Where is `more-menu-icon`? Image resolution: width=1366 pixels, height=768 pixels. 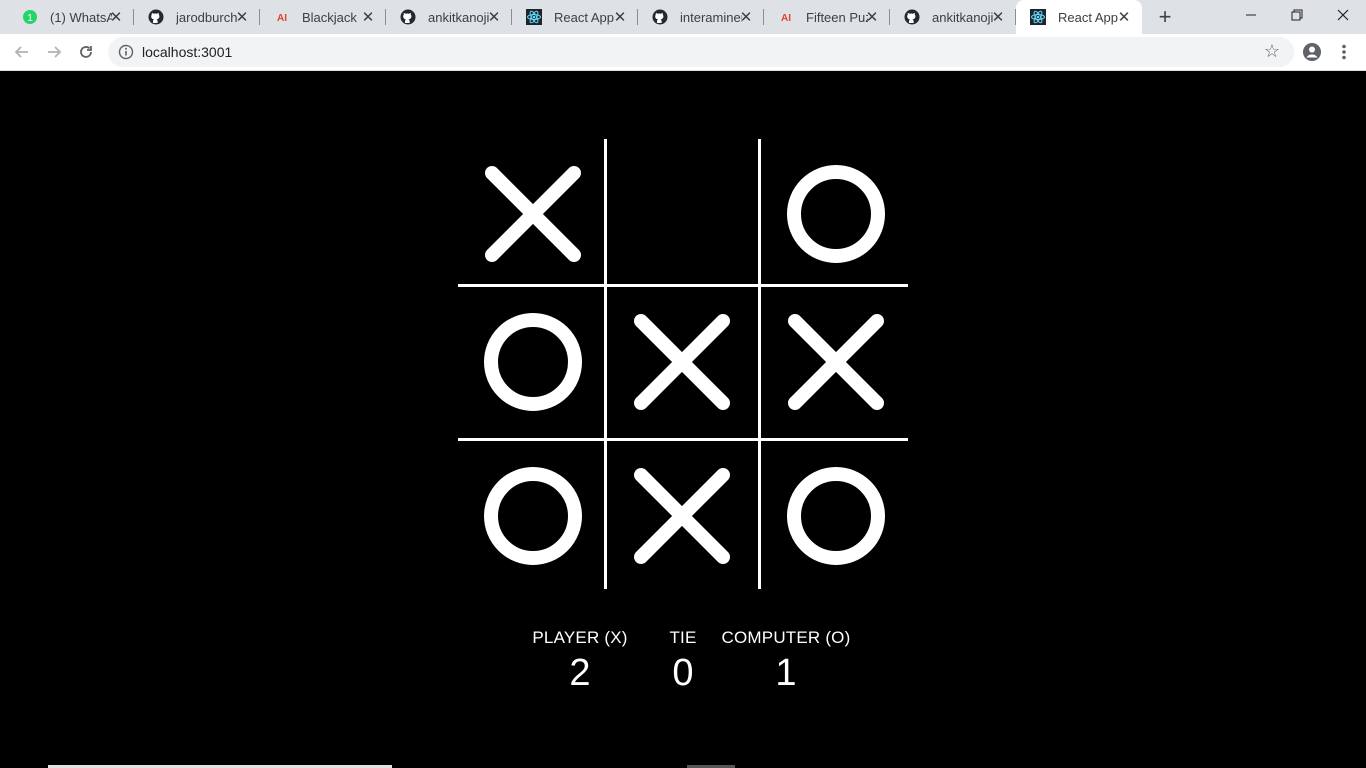 more-menu-icon is located at coordinates (1344, 52).